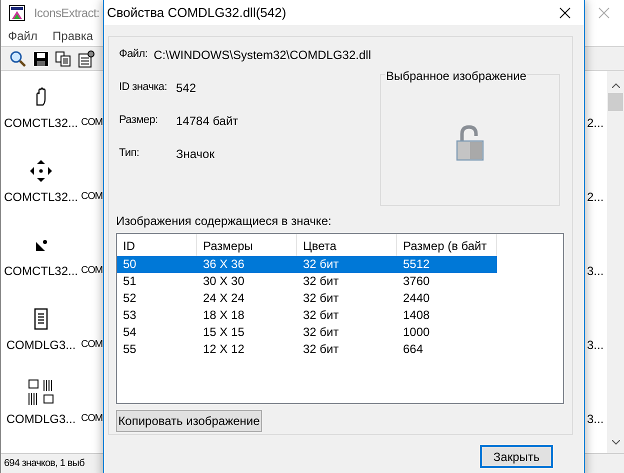 This screenshot has height=473, width=624. I want to click on table-cell-text: 12 X 12, so click(224, 349).